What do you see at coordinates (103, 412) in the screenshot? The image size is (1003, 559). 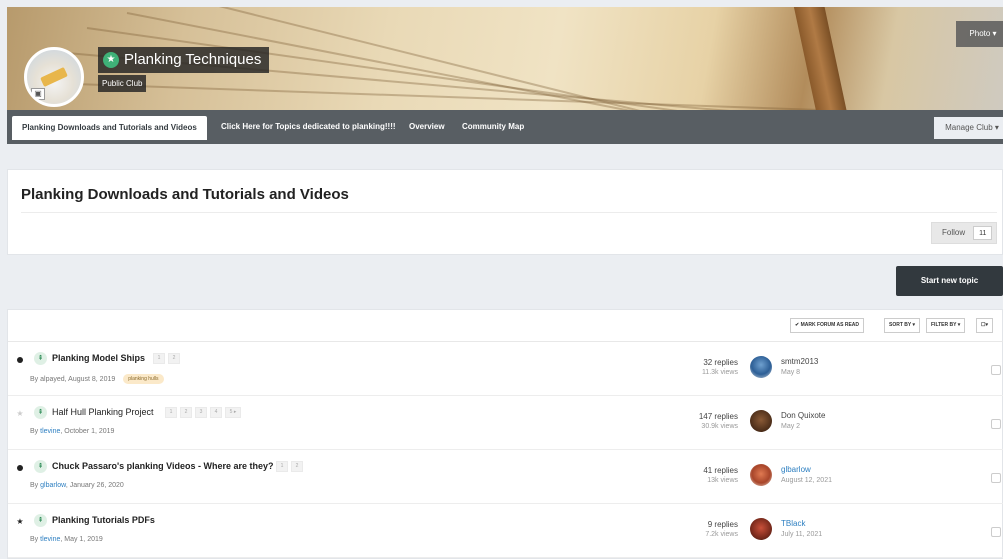 I see `topic-title: Half Hull Planking Project` at bounding box center [103, 412].